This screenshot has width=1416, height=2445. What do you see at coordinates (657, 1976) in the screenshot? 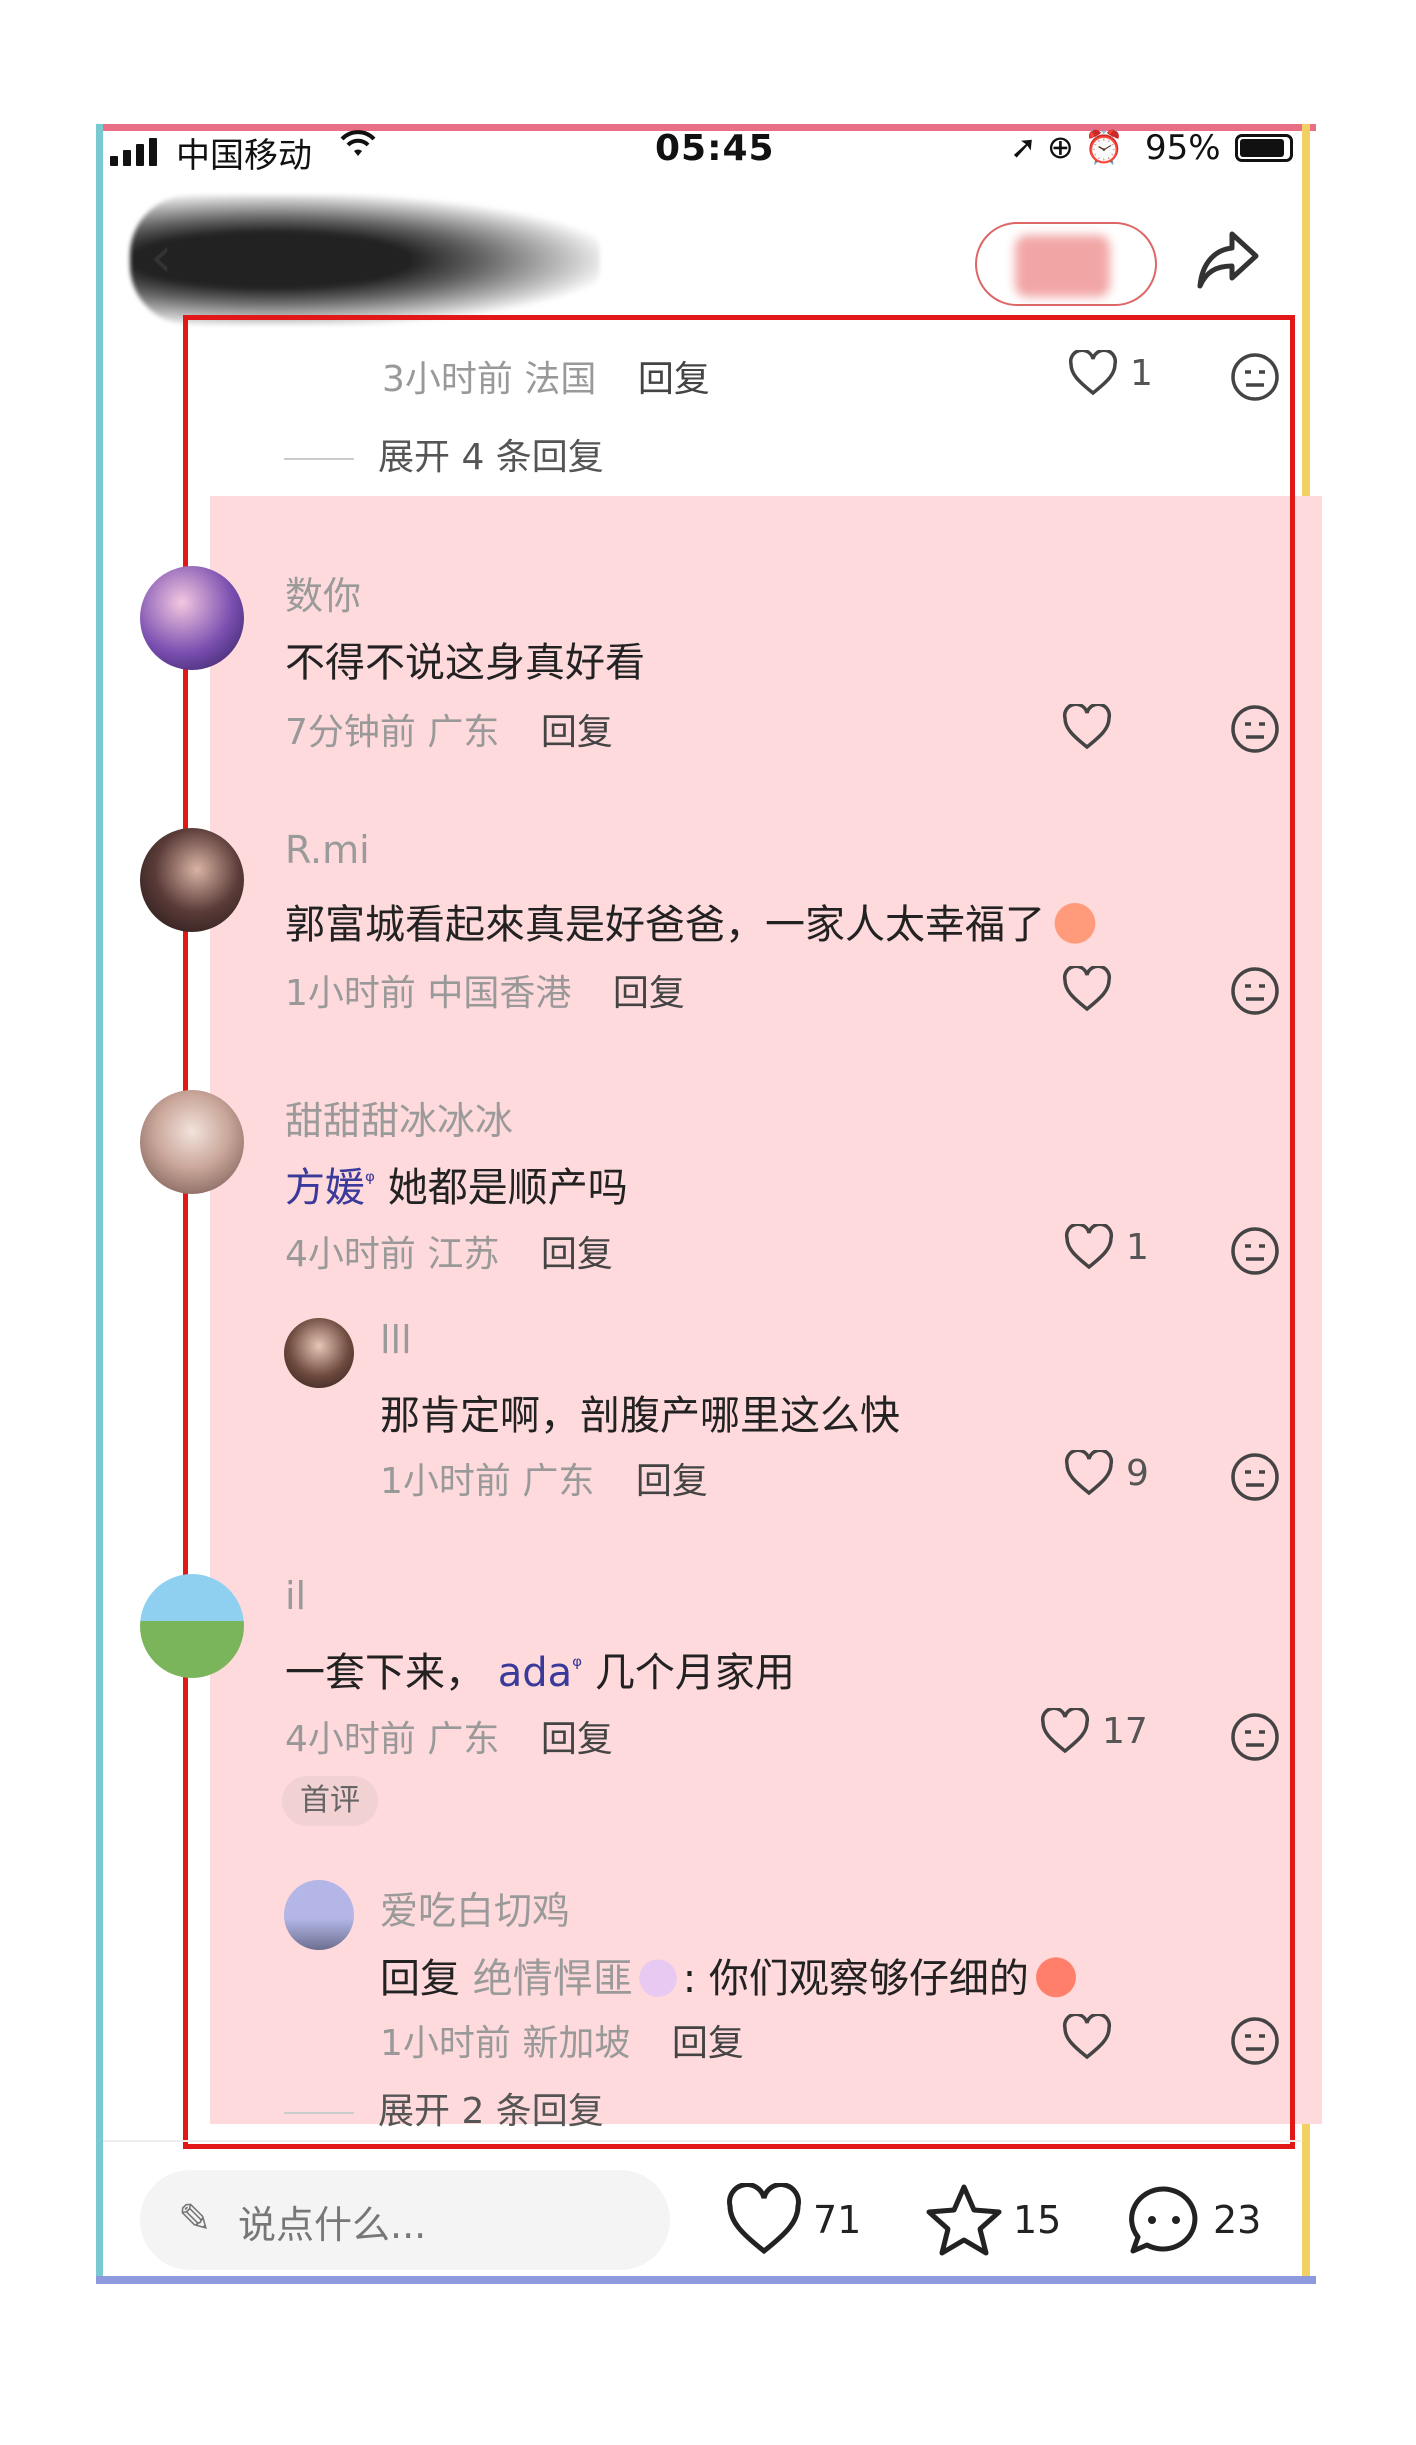
I see `unicorn-emoji-icon` at bounding box center [657, 1976].